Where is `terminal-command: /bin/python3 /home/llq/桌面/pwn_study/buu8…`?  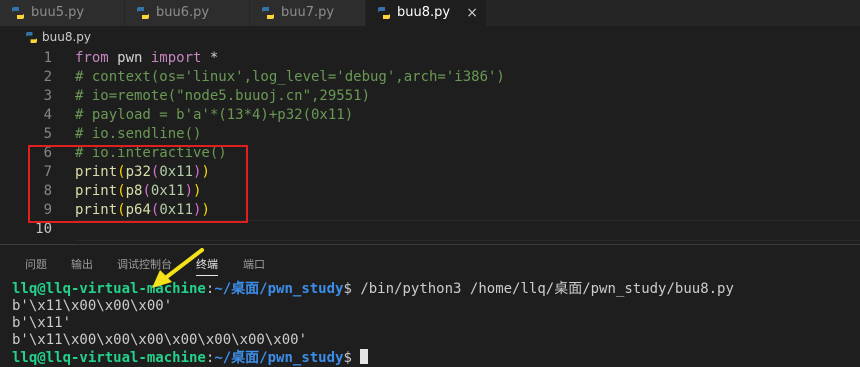
terminal-command: /bin/python3 /home/llq/桌面/pwn_study/buu8… is located at coordinates (547, 289).